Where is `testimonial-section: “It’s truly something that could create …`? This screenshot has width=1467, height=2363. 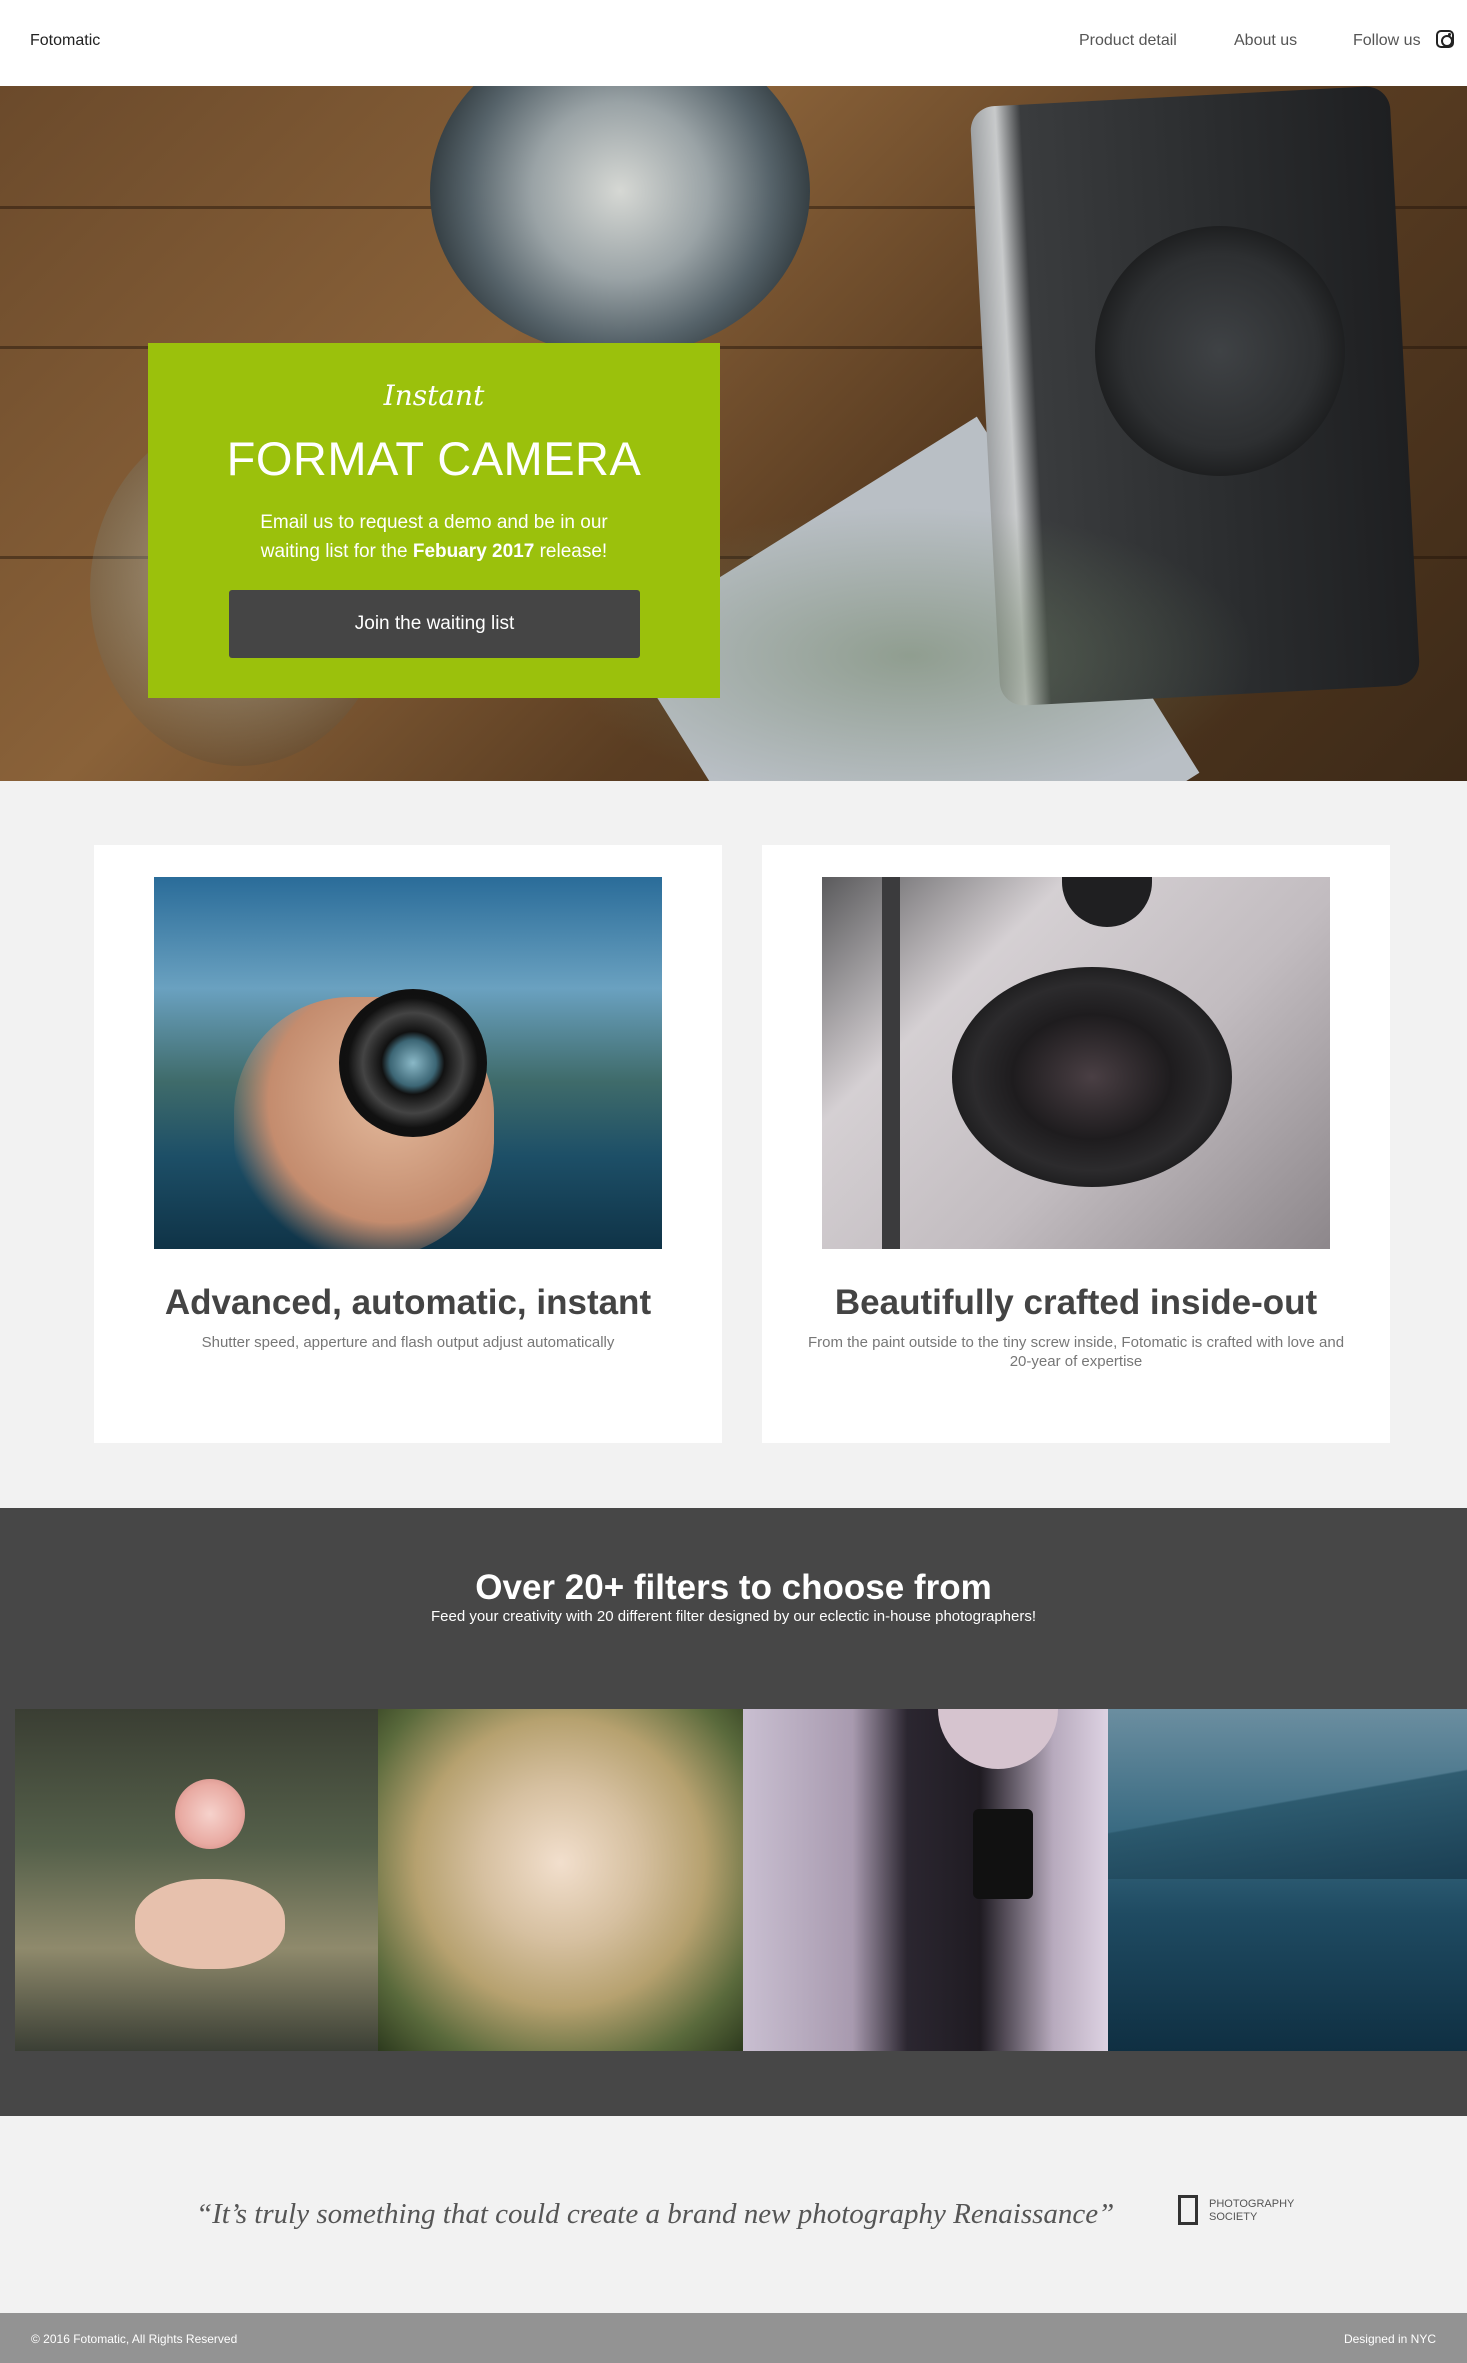
testimonial-section: “It’s truly something that could create … is located at coordinates (733, 2214).